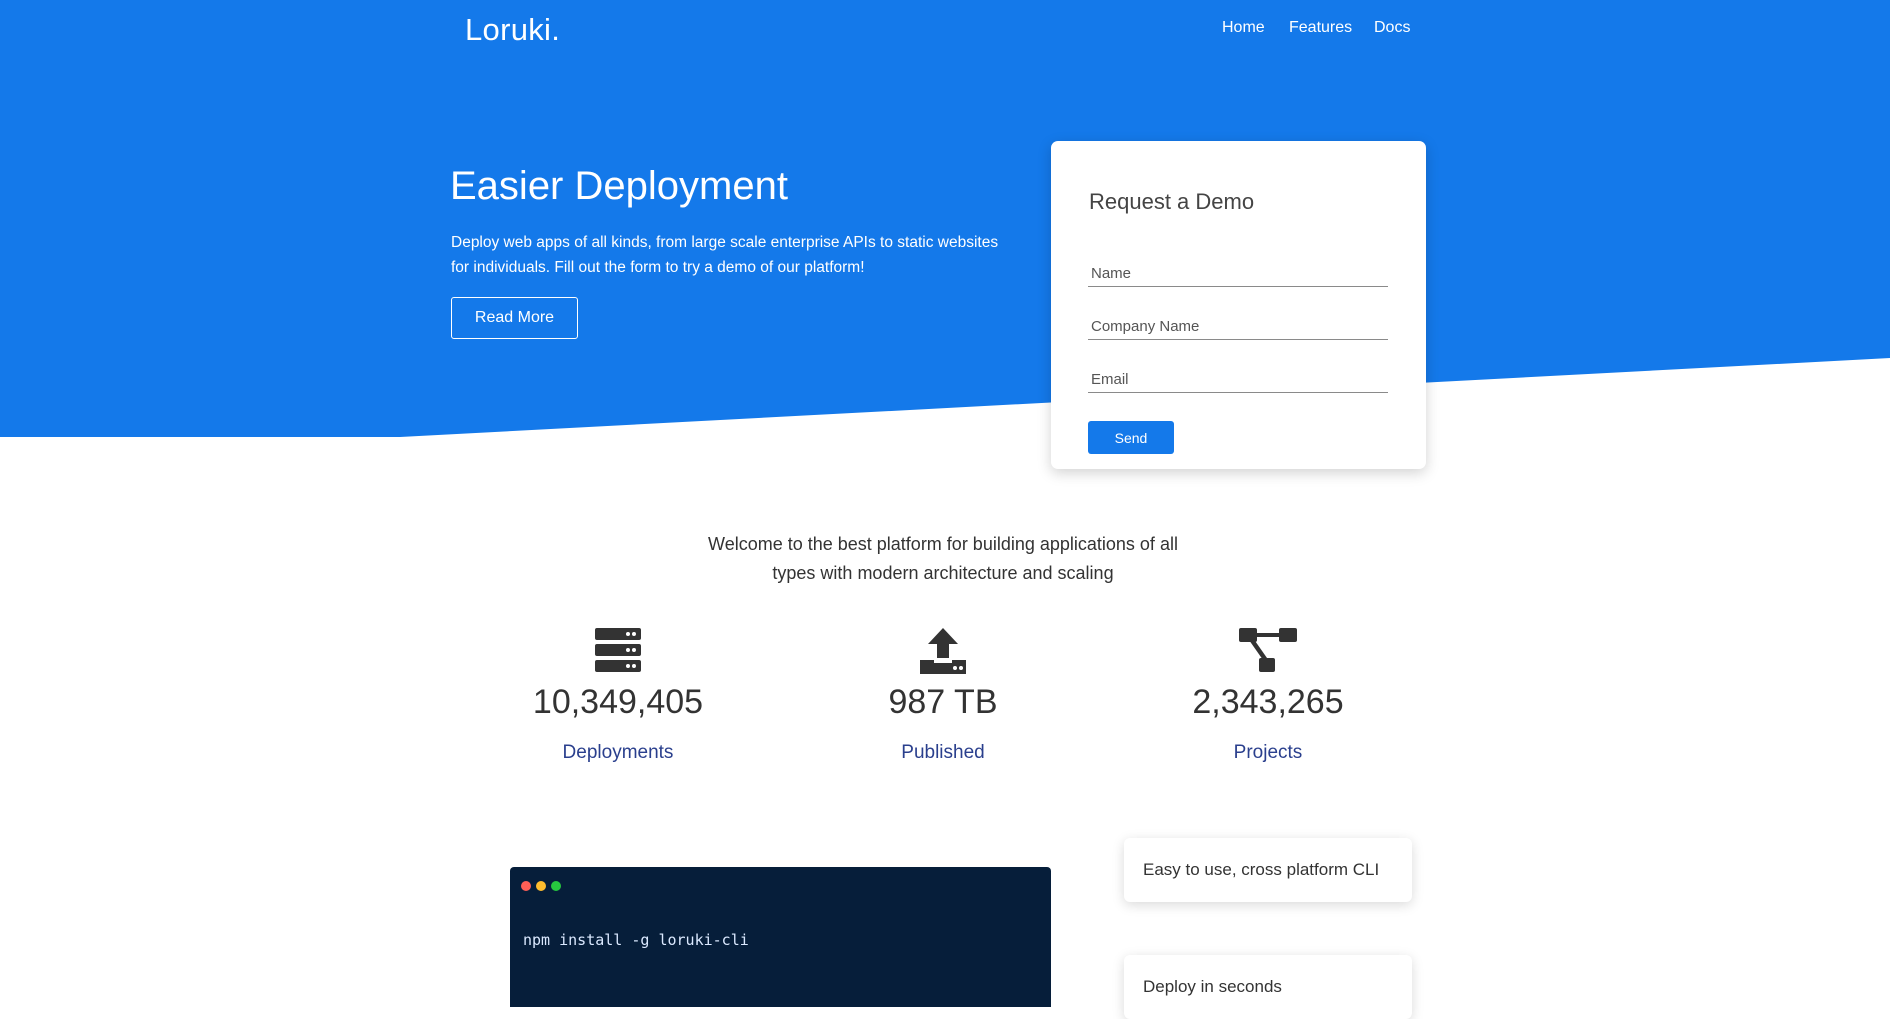  What do you see at coordinates (1268, 752) in the screenshot?
I see `stat-label: Projects` at bounding box center [1268, 752].